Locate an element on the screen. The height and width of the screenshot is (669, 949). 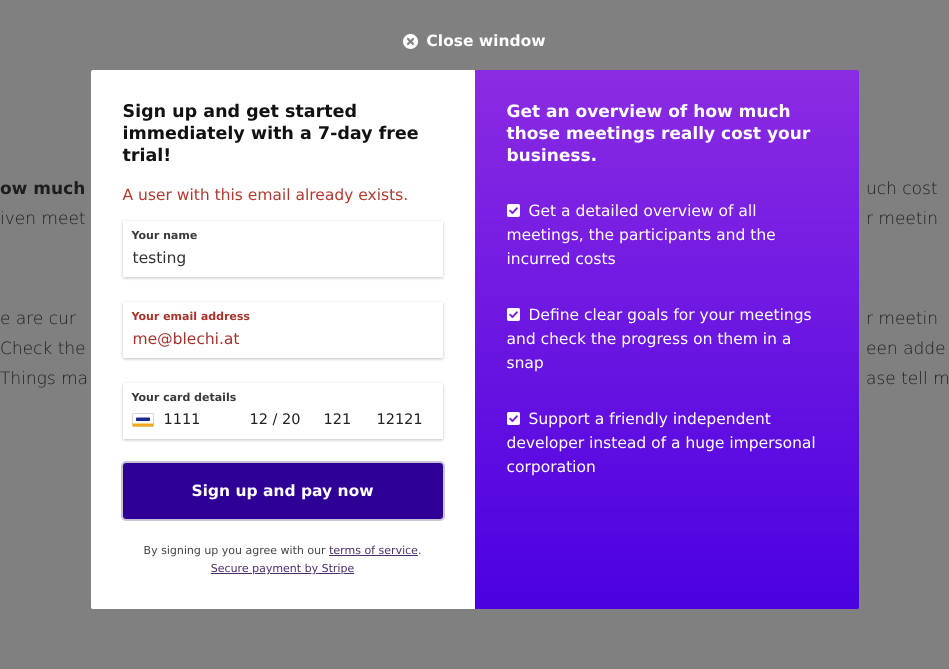
field-label: Your name is located at coordinates (165, 236).